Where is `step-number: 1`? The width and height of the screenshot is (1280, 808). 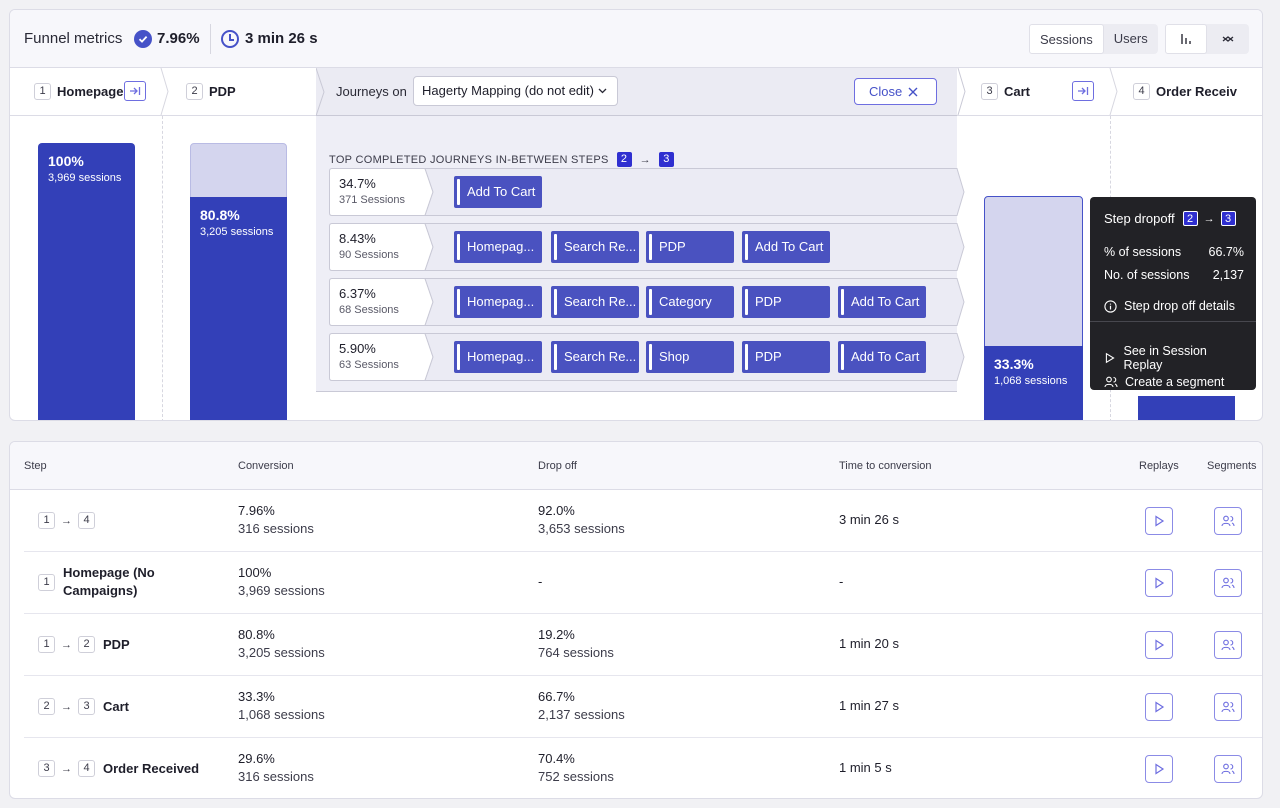
step-number: 1 is located at coordinates (42, 91).